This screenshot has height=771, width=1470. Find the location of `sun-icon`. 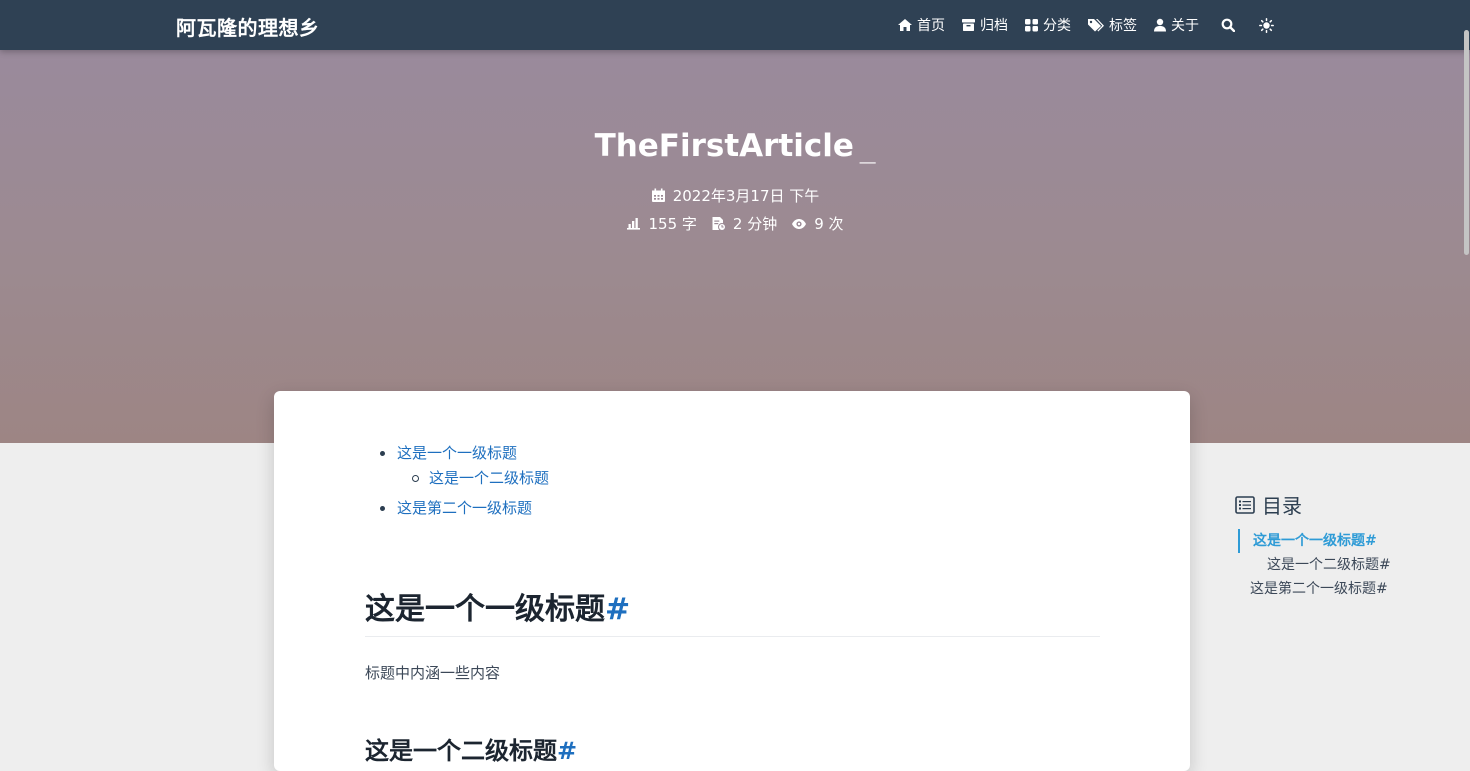

sun-icon is located at coordinates (1266, 25).